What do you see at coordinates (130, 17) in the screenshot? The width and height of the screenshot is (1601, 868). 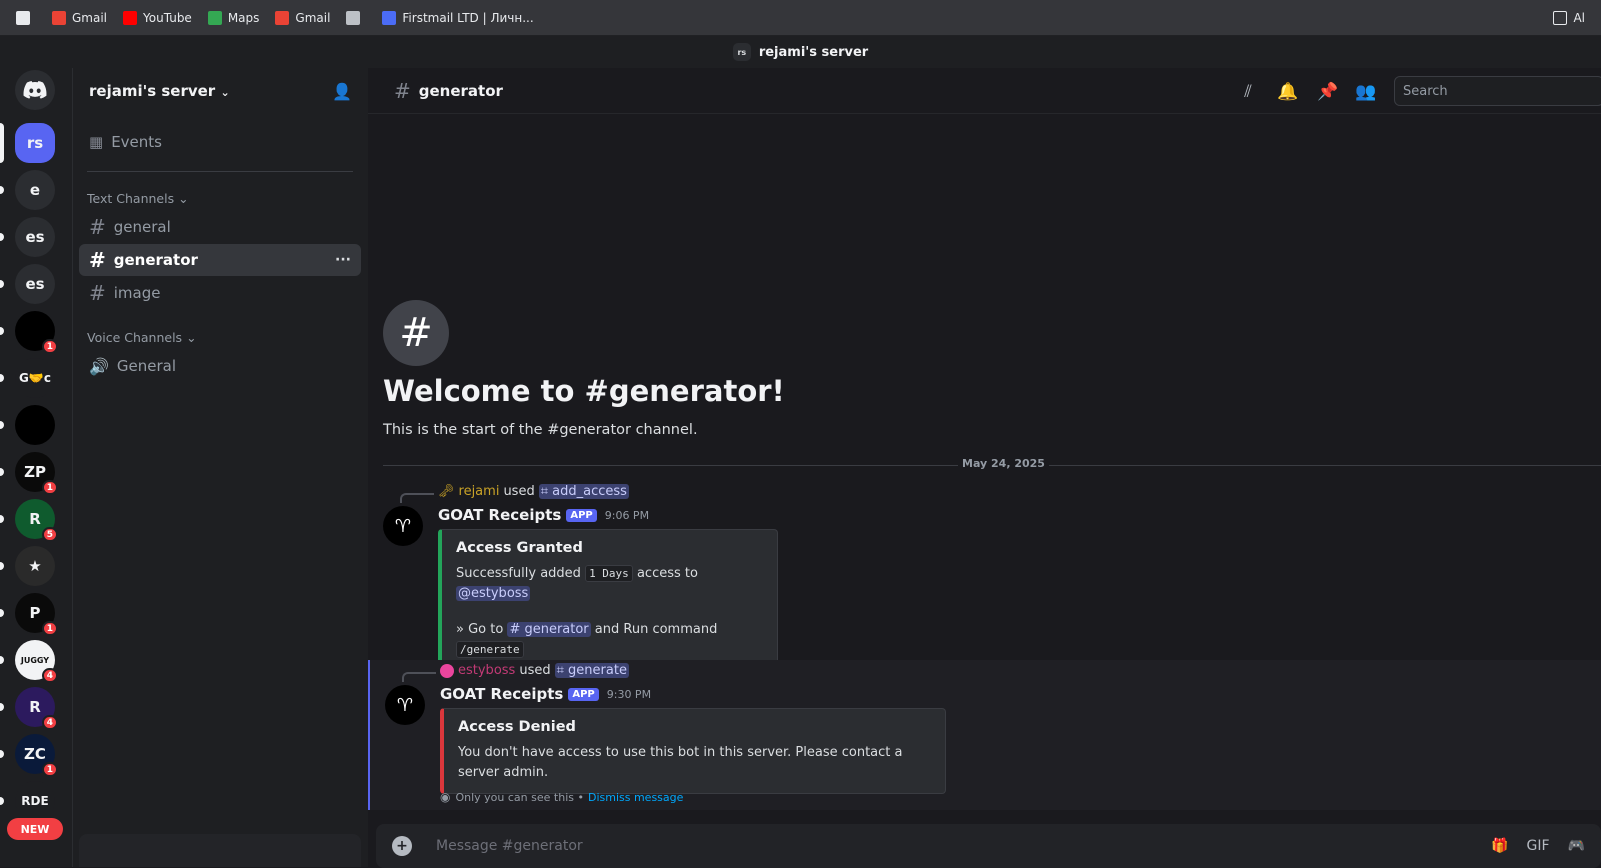 I see `youtube-icon` at bounding box center [130, 17].